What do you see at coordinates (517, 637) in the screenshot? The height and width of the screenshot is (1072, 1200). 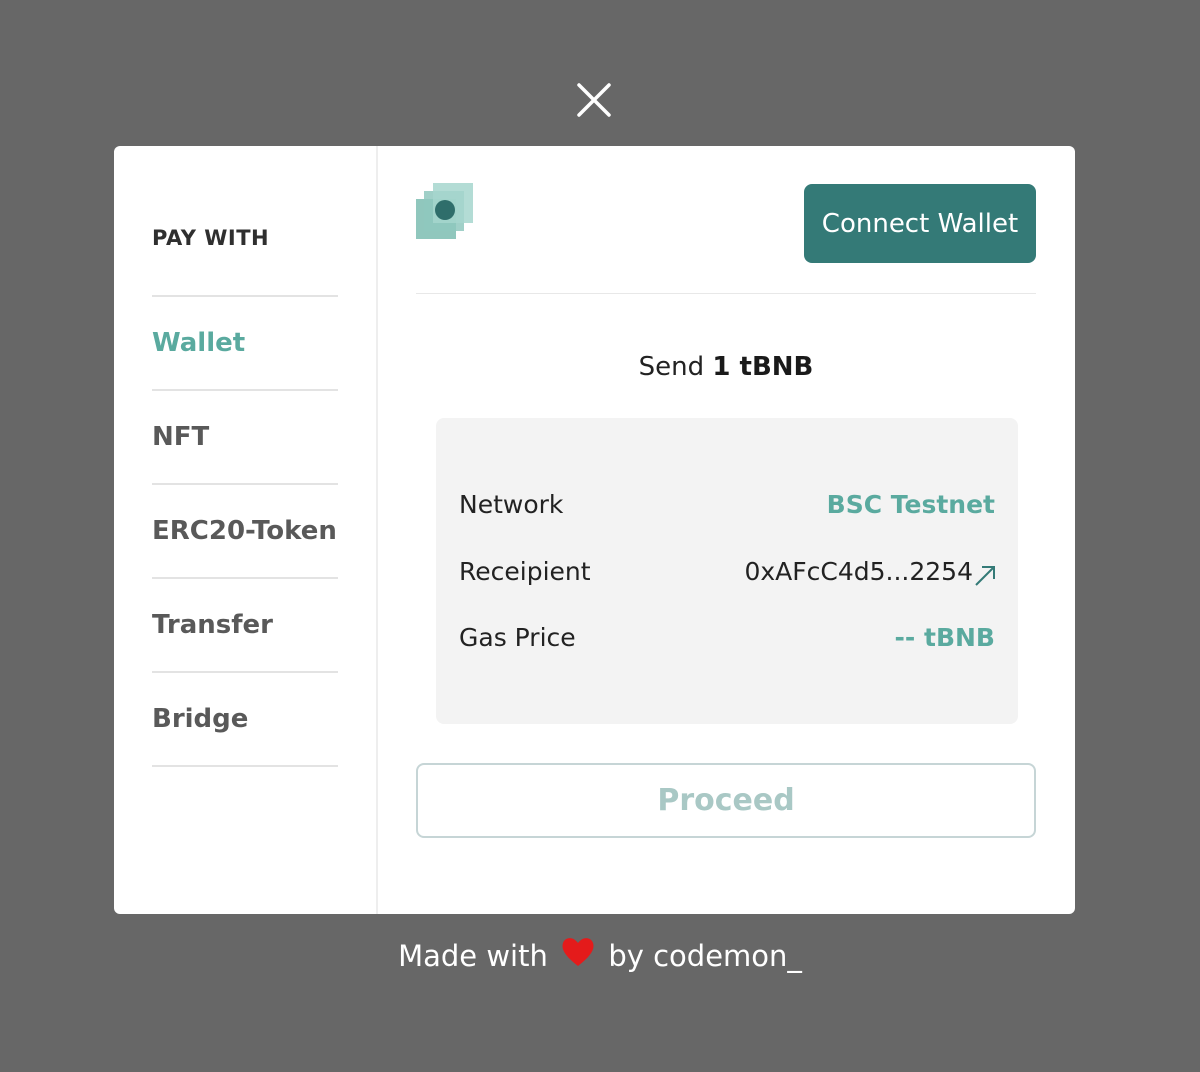 I see `gas-price-label: Gas Price` at bounding box center [517, 637].